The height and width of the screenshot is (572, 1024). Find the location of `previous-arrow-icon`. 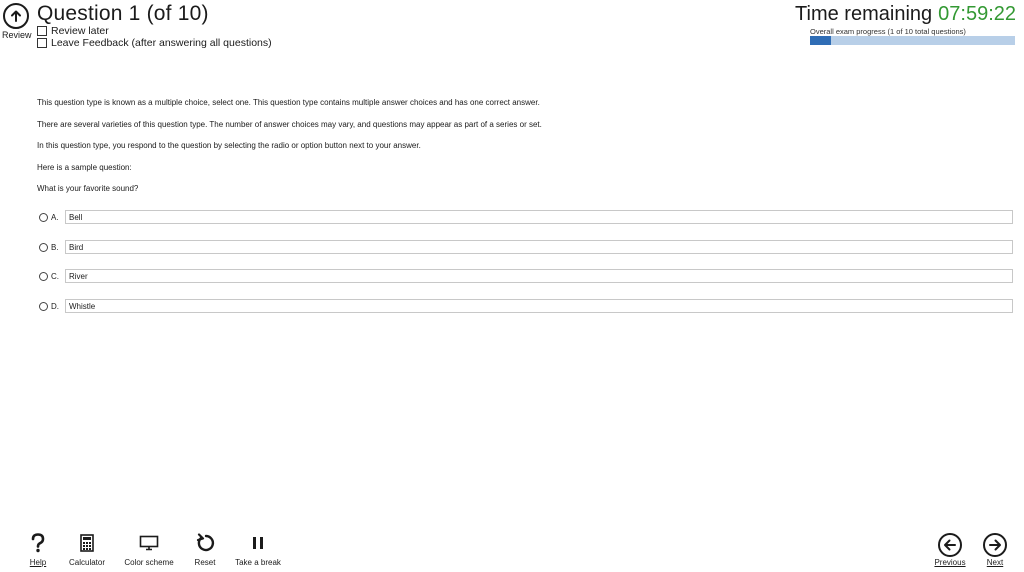

previous-arrow-icon is located at coordinates (950, 545).